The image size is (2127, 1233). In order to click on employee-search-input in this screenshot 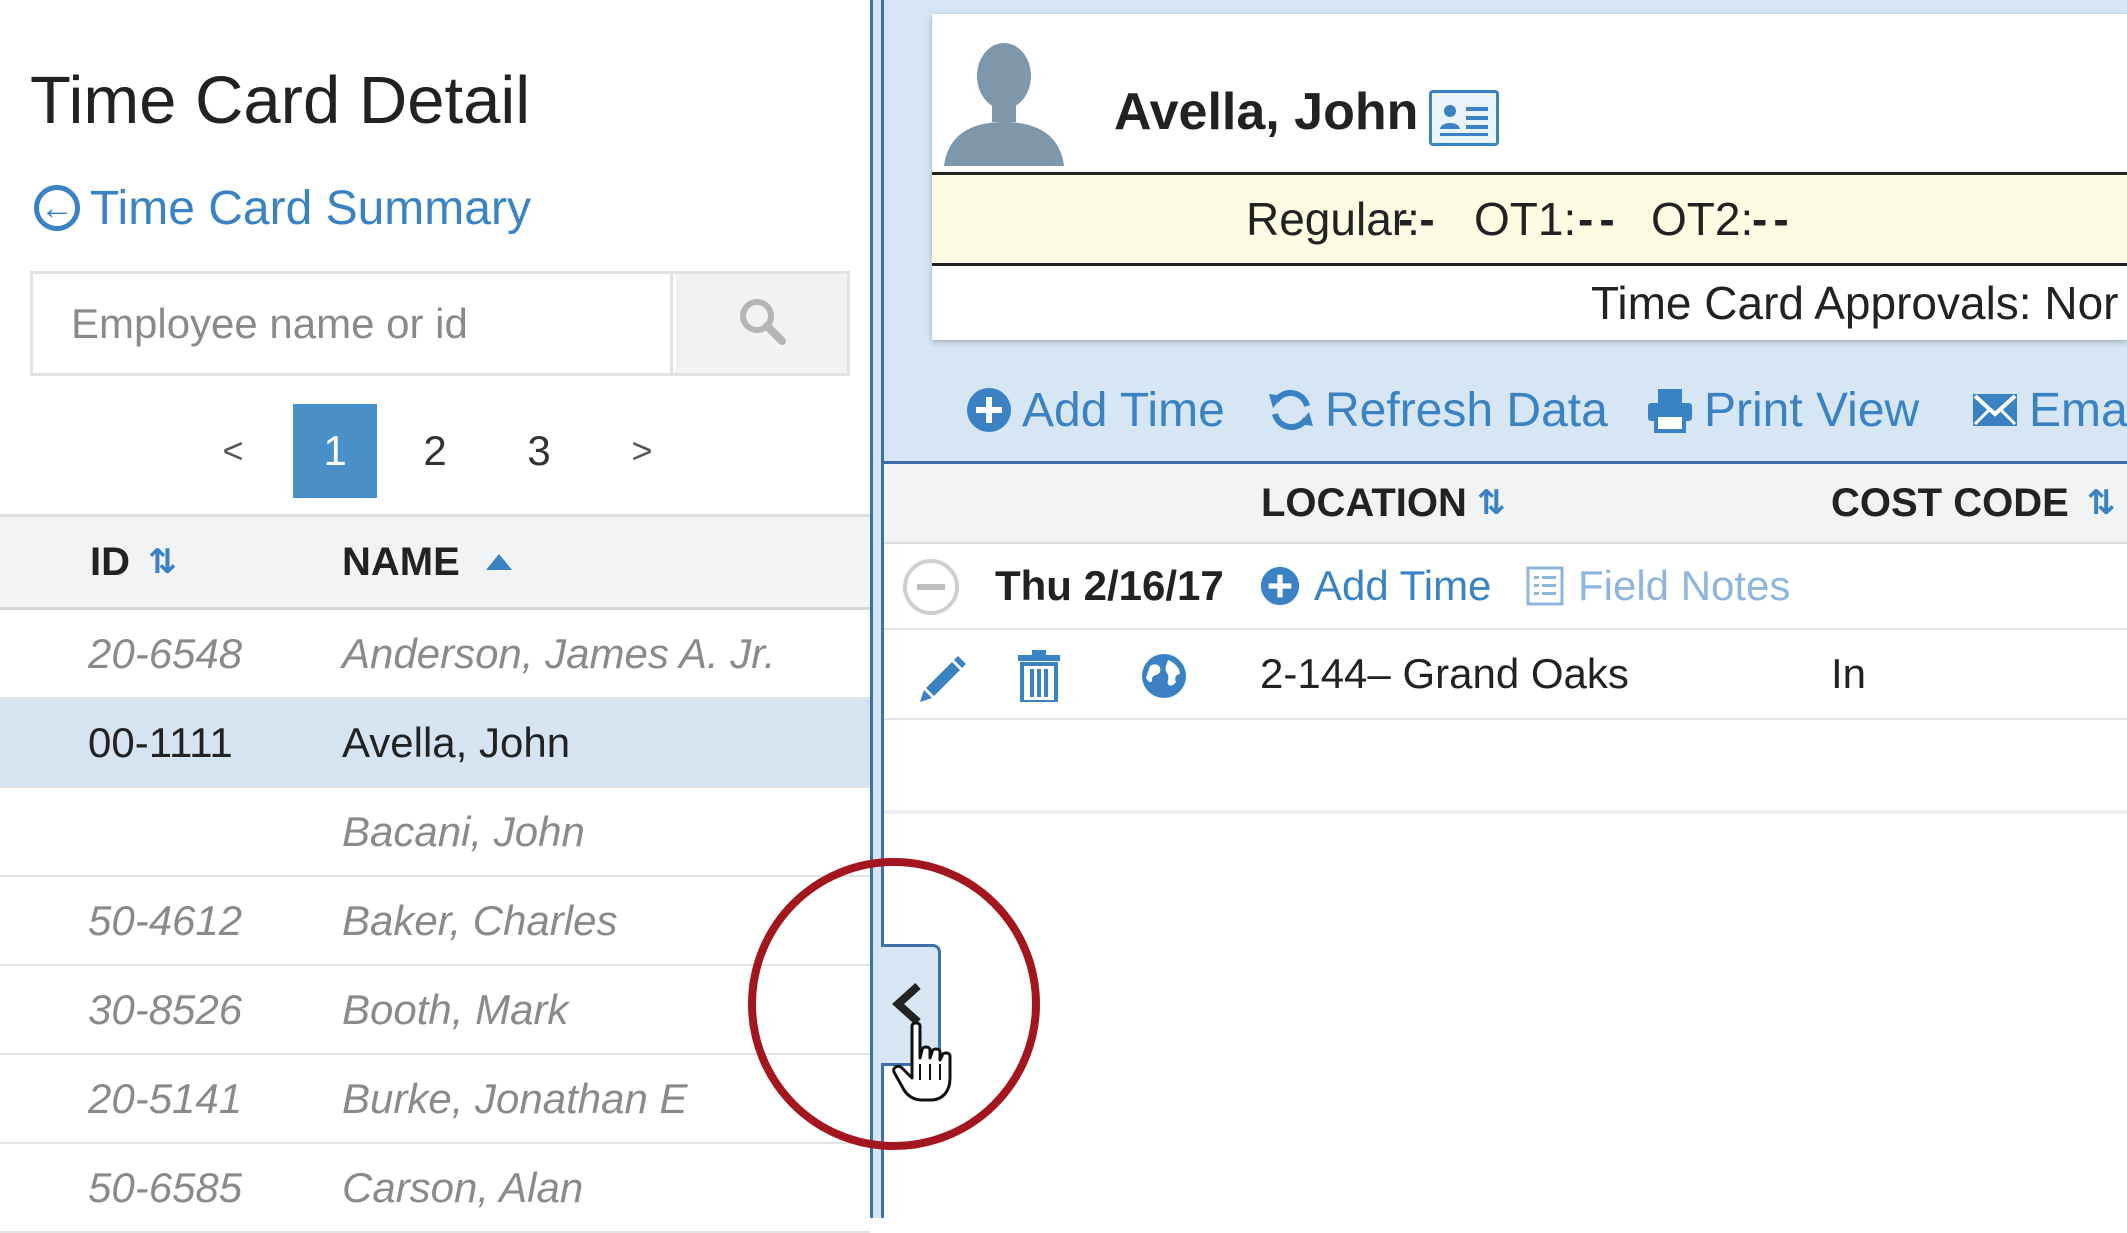, I will do `click(353, 323)`.